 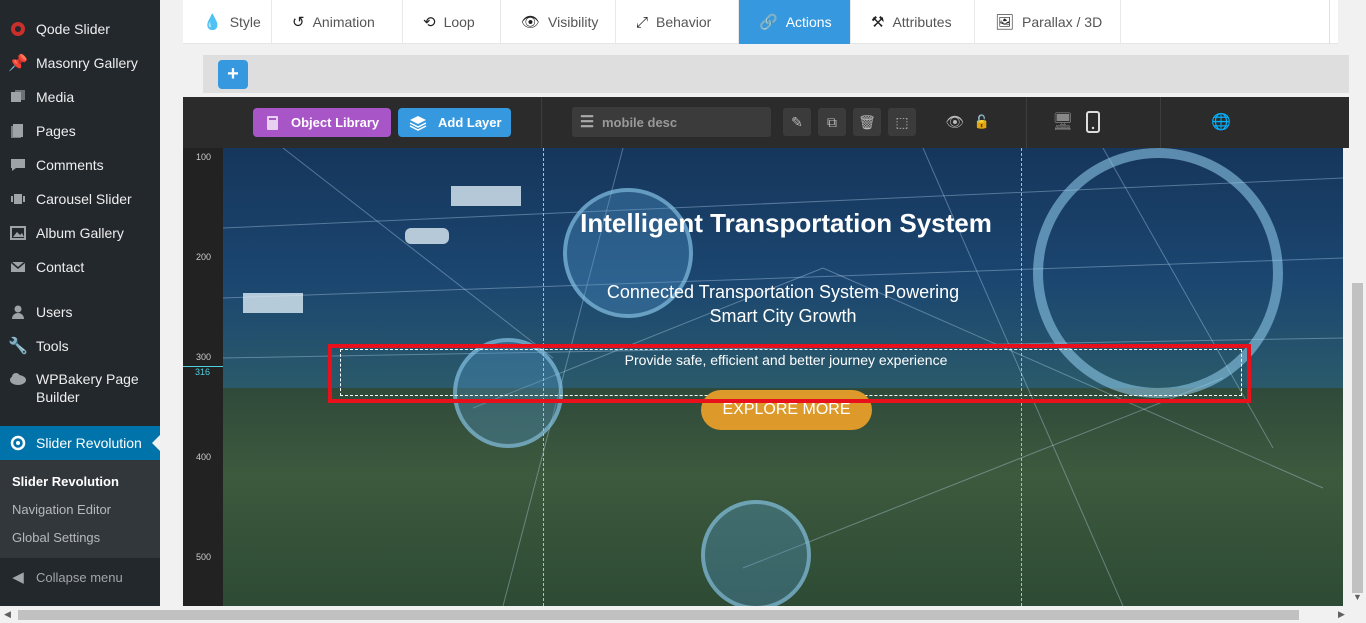 What do you see at coordinates (61, 509) in the screenshot?
I see `submenu-navigation-editor: Navigation Editor` at bounding box center [61, 509].